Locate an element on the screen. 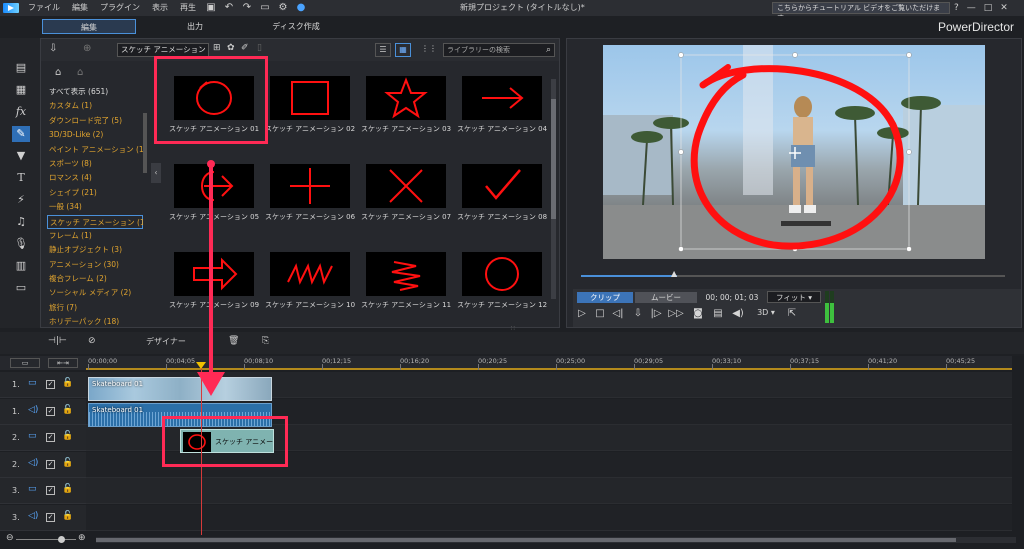 The height and width of the screenshot is (549, 1024). paint-designer-icon: ✿ is located at coordinates (231, 48).